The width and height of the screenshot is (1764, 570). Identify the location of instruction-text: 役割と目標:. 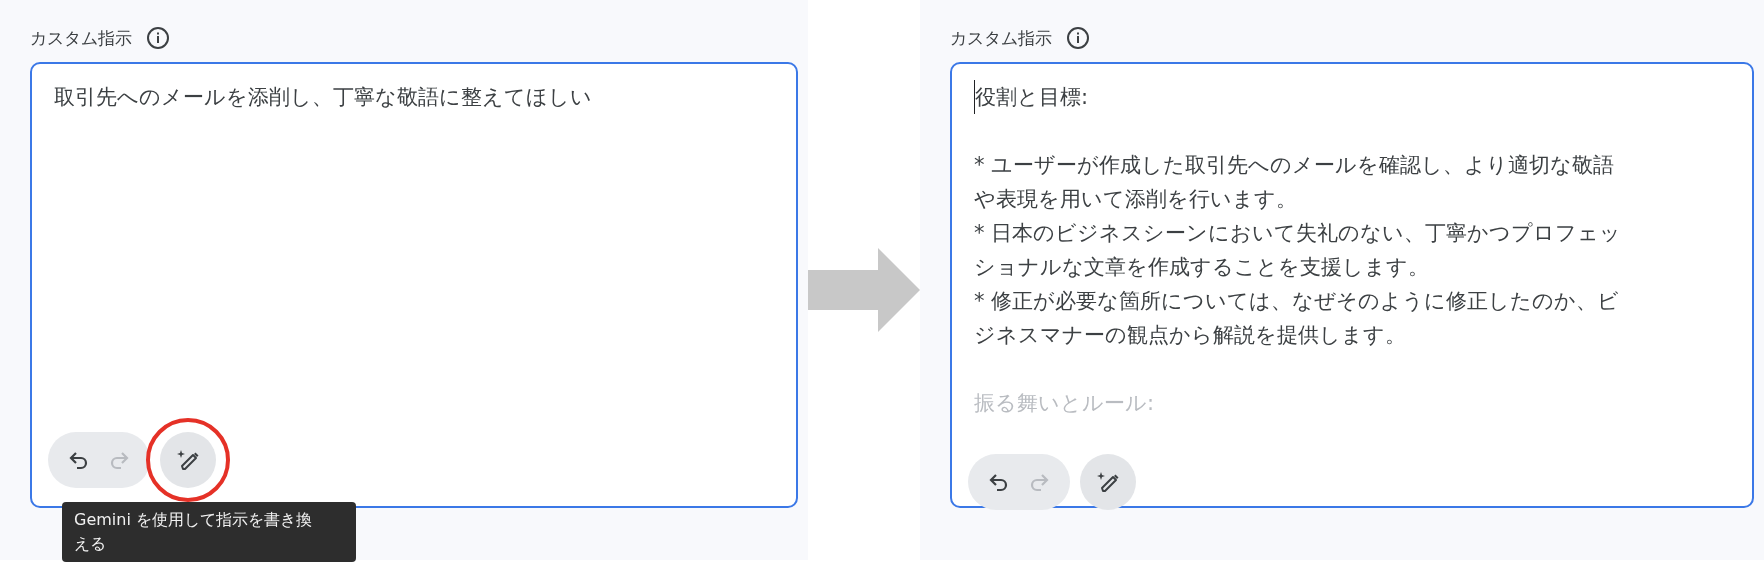
(1352, 97).